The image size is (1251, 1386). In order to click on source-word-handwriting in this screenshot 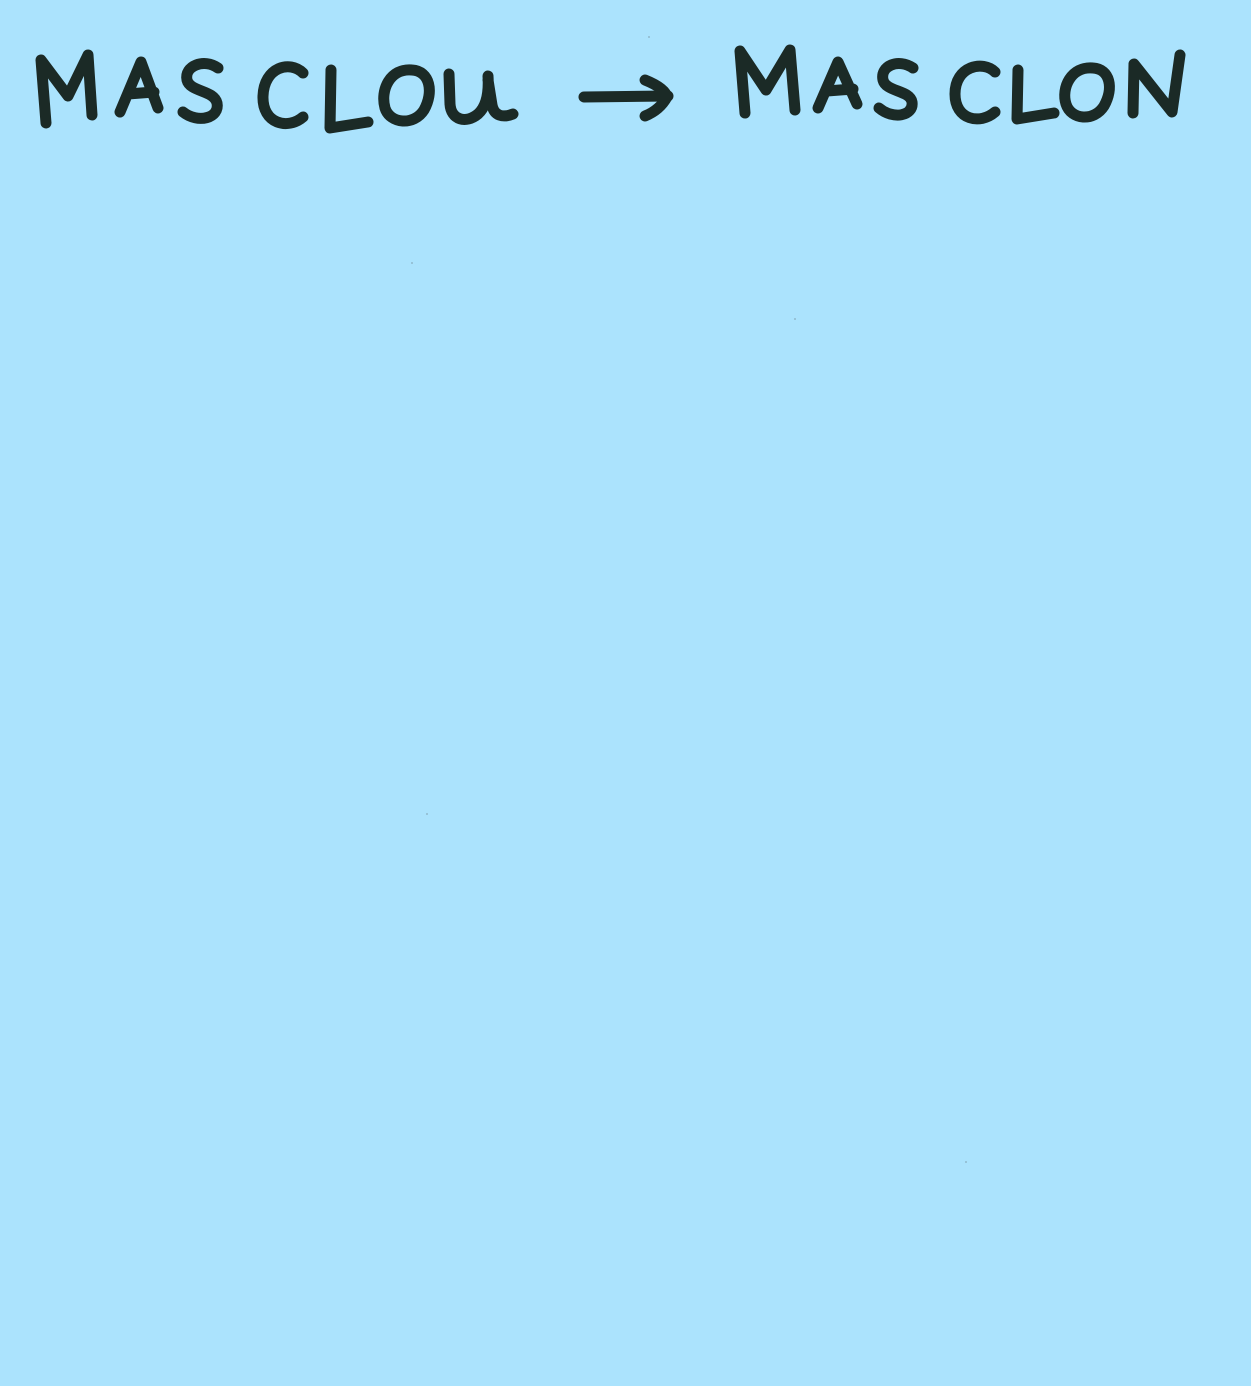, I will do `click(277, 91)`.